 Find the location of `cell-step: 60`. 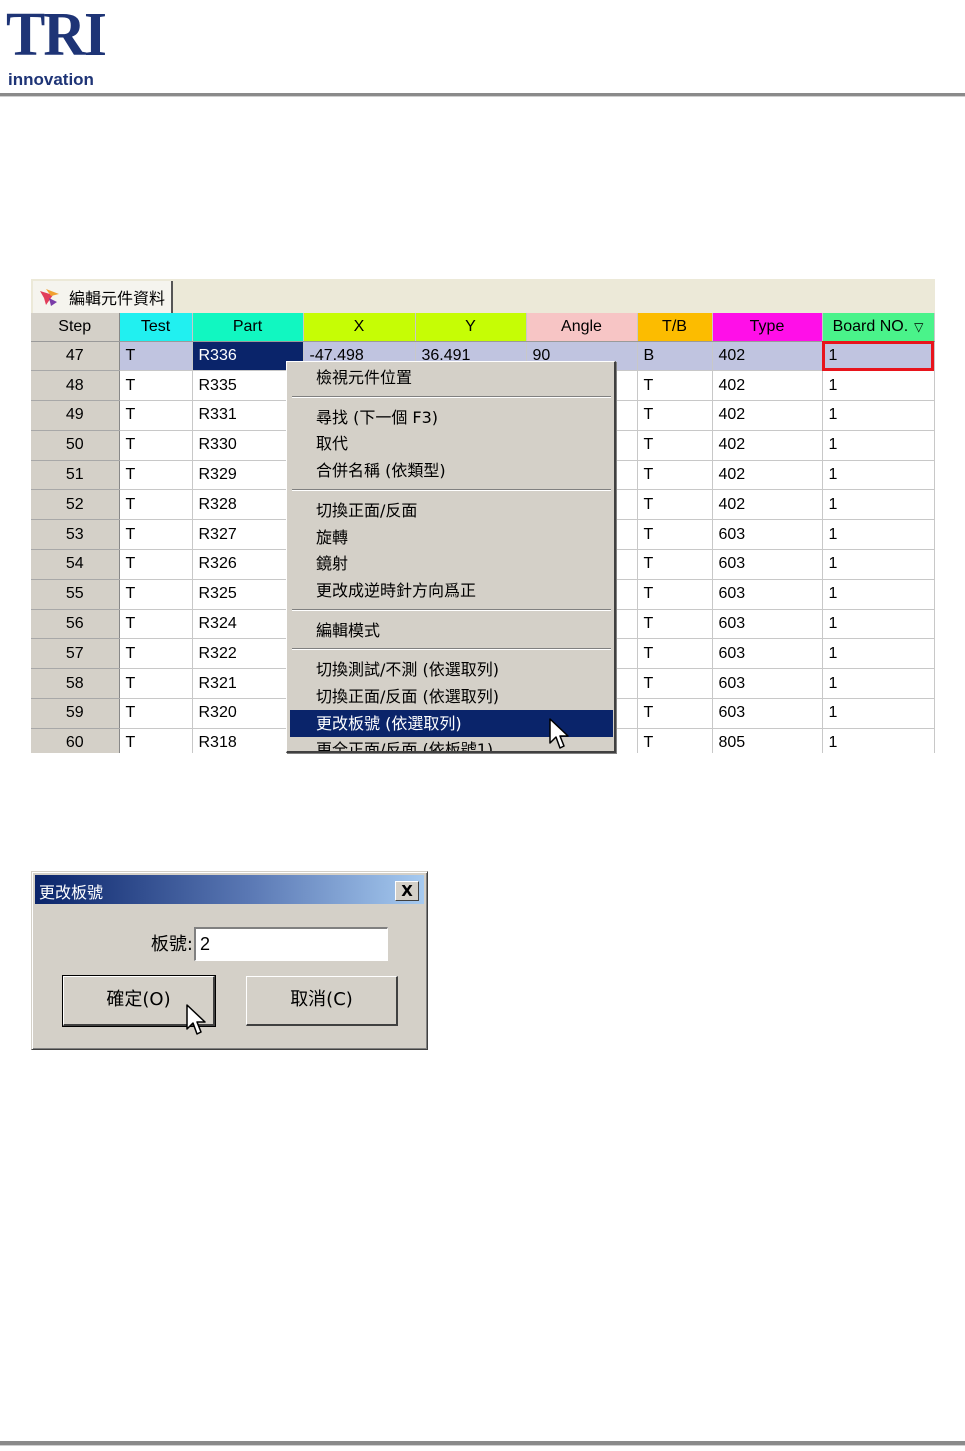

cell-step: 60 is located at coordinates (75, 740).